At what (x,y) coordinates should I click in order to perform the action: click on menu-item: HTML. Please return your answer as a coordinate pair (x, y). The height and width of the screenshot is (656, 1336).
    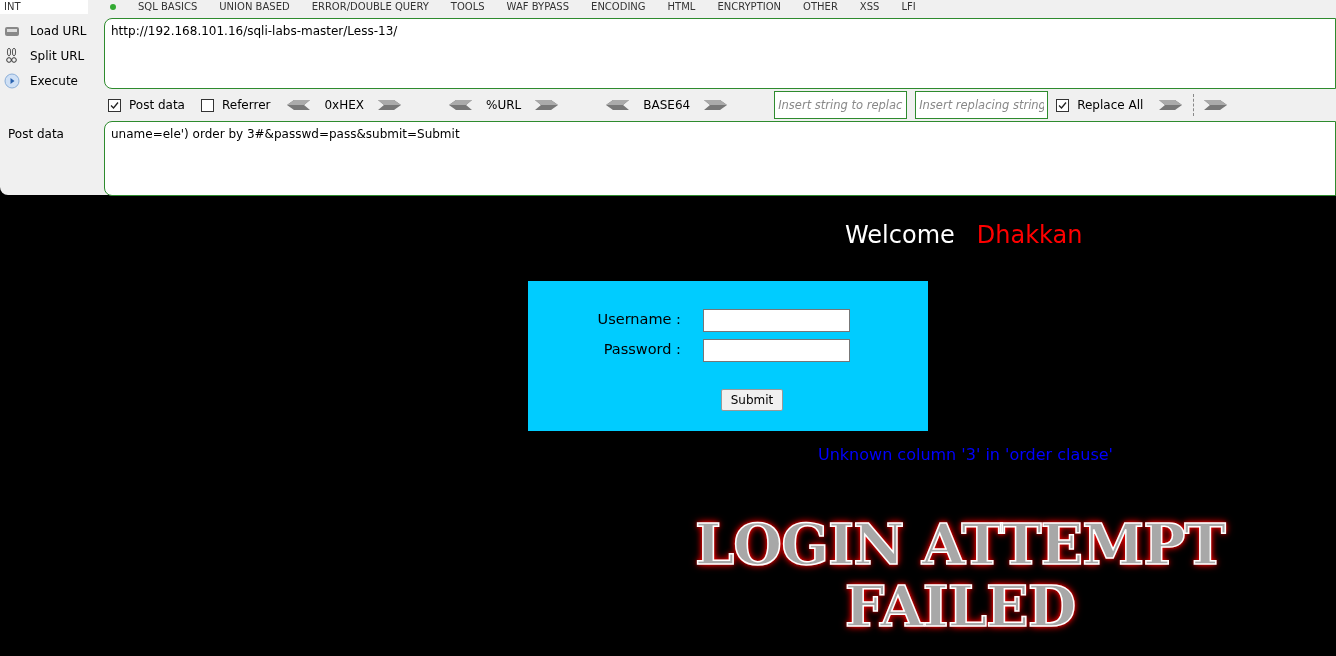
    Looking at the image, I should click on (681, 7).